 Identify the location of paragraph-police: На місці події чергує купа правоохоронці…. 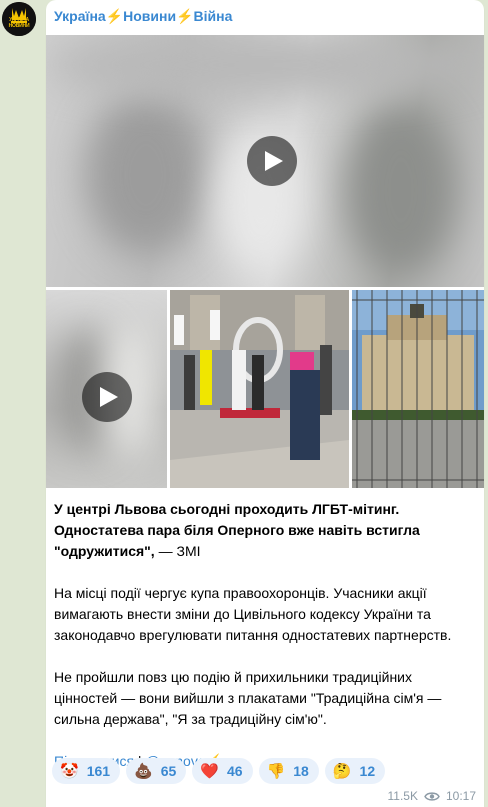
(253, 614).